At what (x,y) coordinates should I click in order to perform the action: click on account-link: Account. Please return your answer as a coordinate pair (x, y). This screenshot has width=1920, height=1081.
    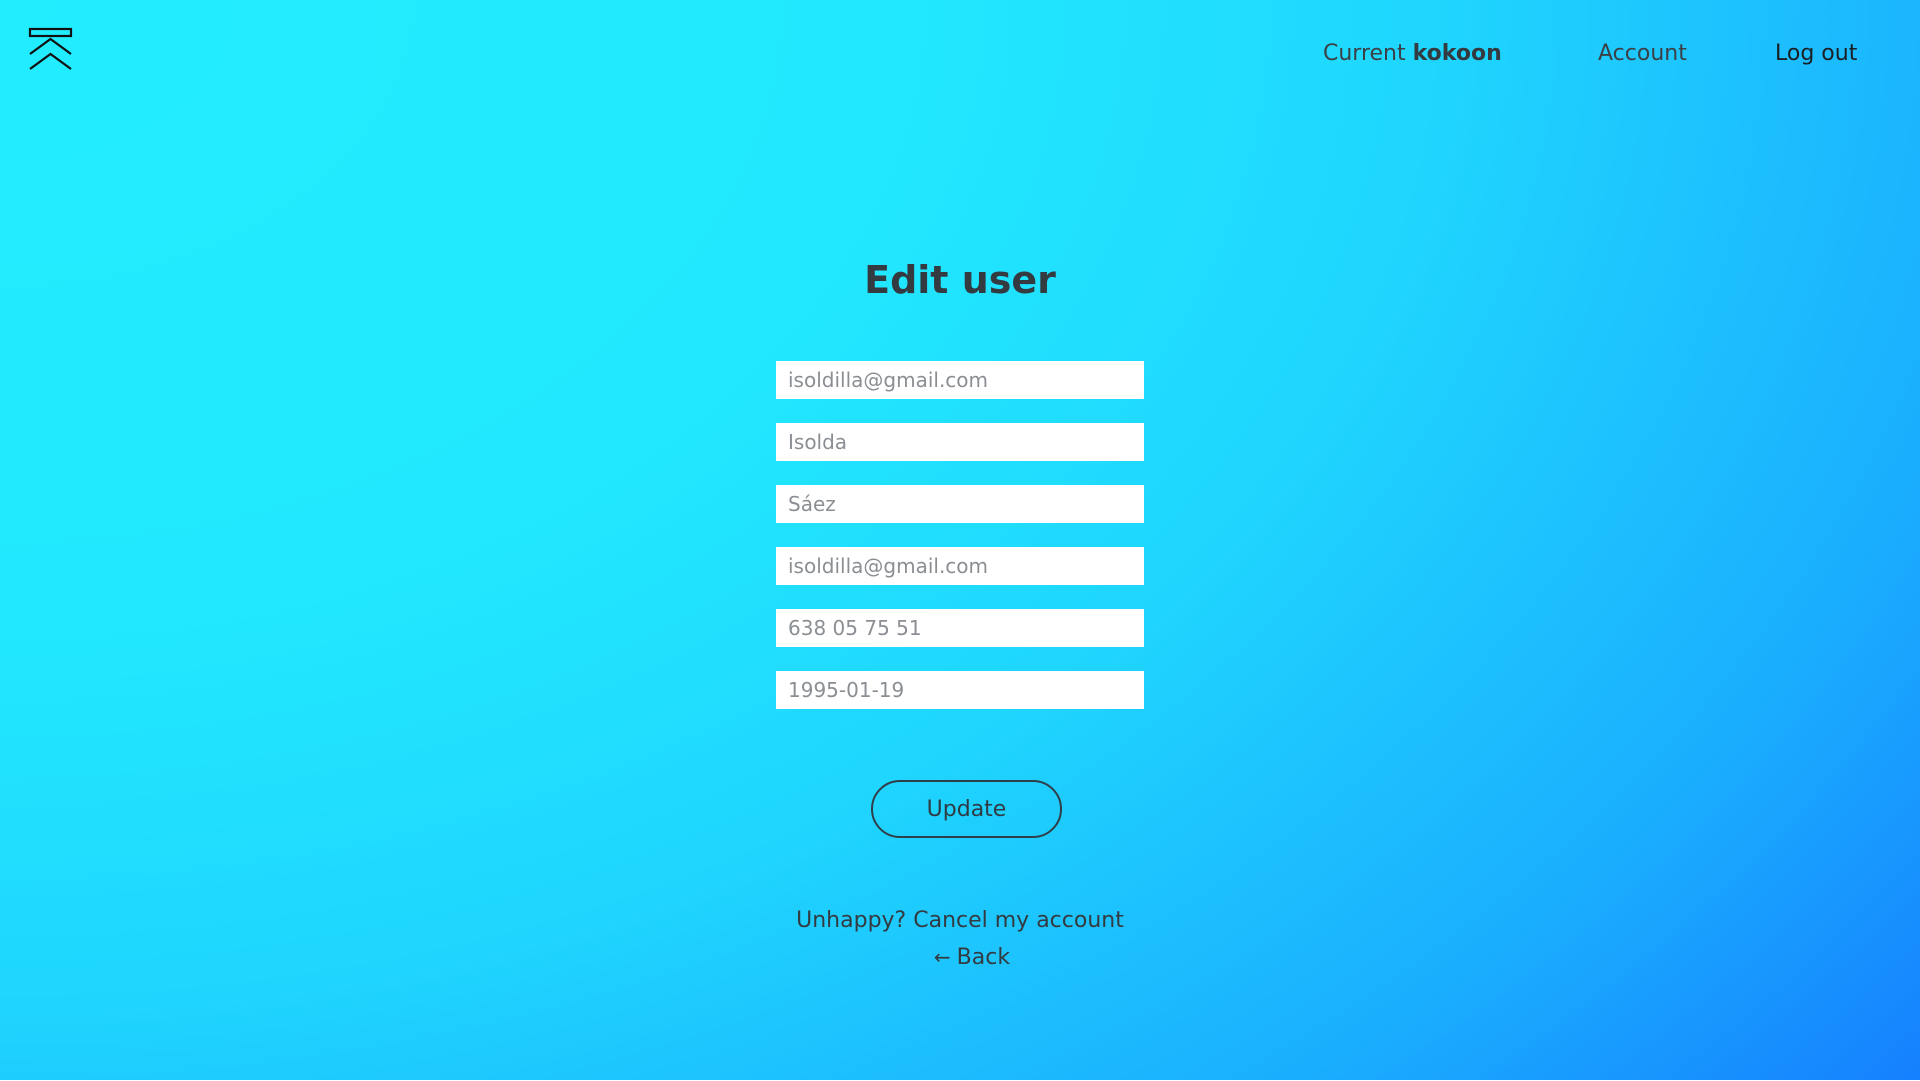
    Looking at the image, I should click on (1642, 54).